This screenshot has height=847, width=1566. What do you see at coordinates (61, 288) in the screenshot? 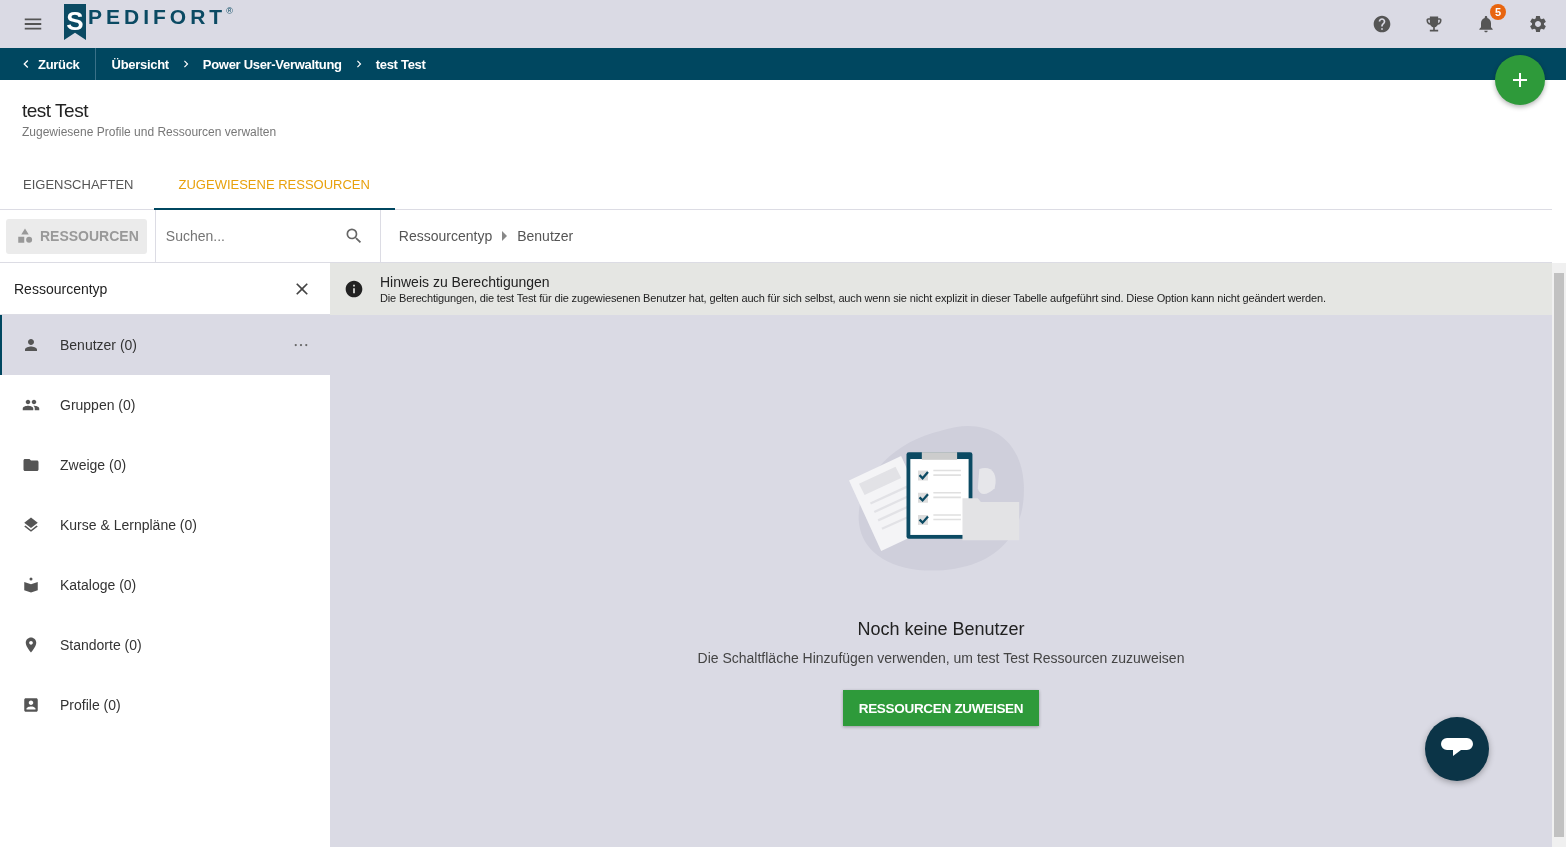
I see `sidebar-title: Ressourcentyp` at bounding box center [61, 288].